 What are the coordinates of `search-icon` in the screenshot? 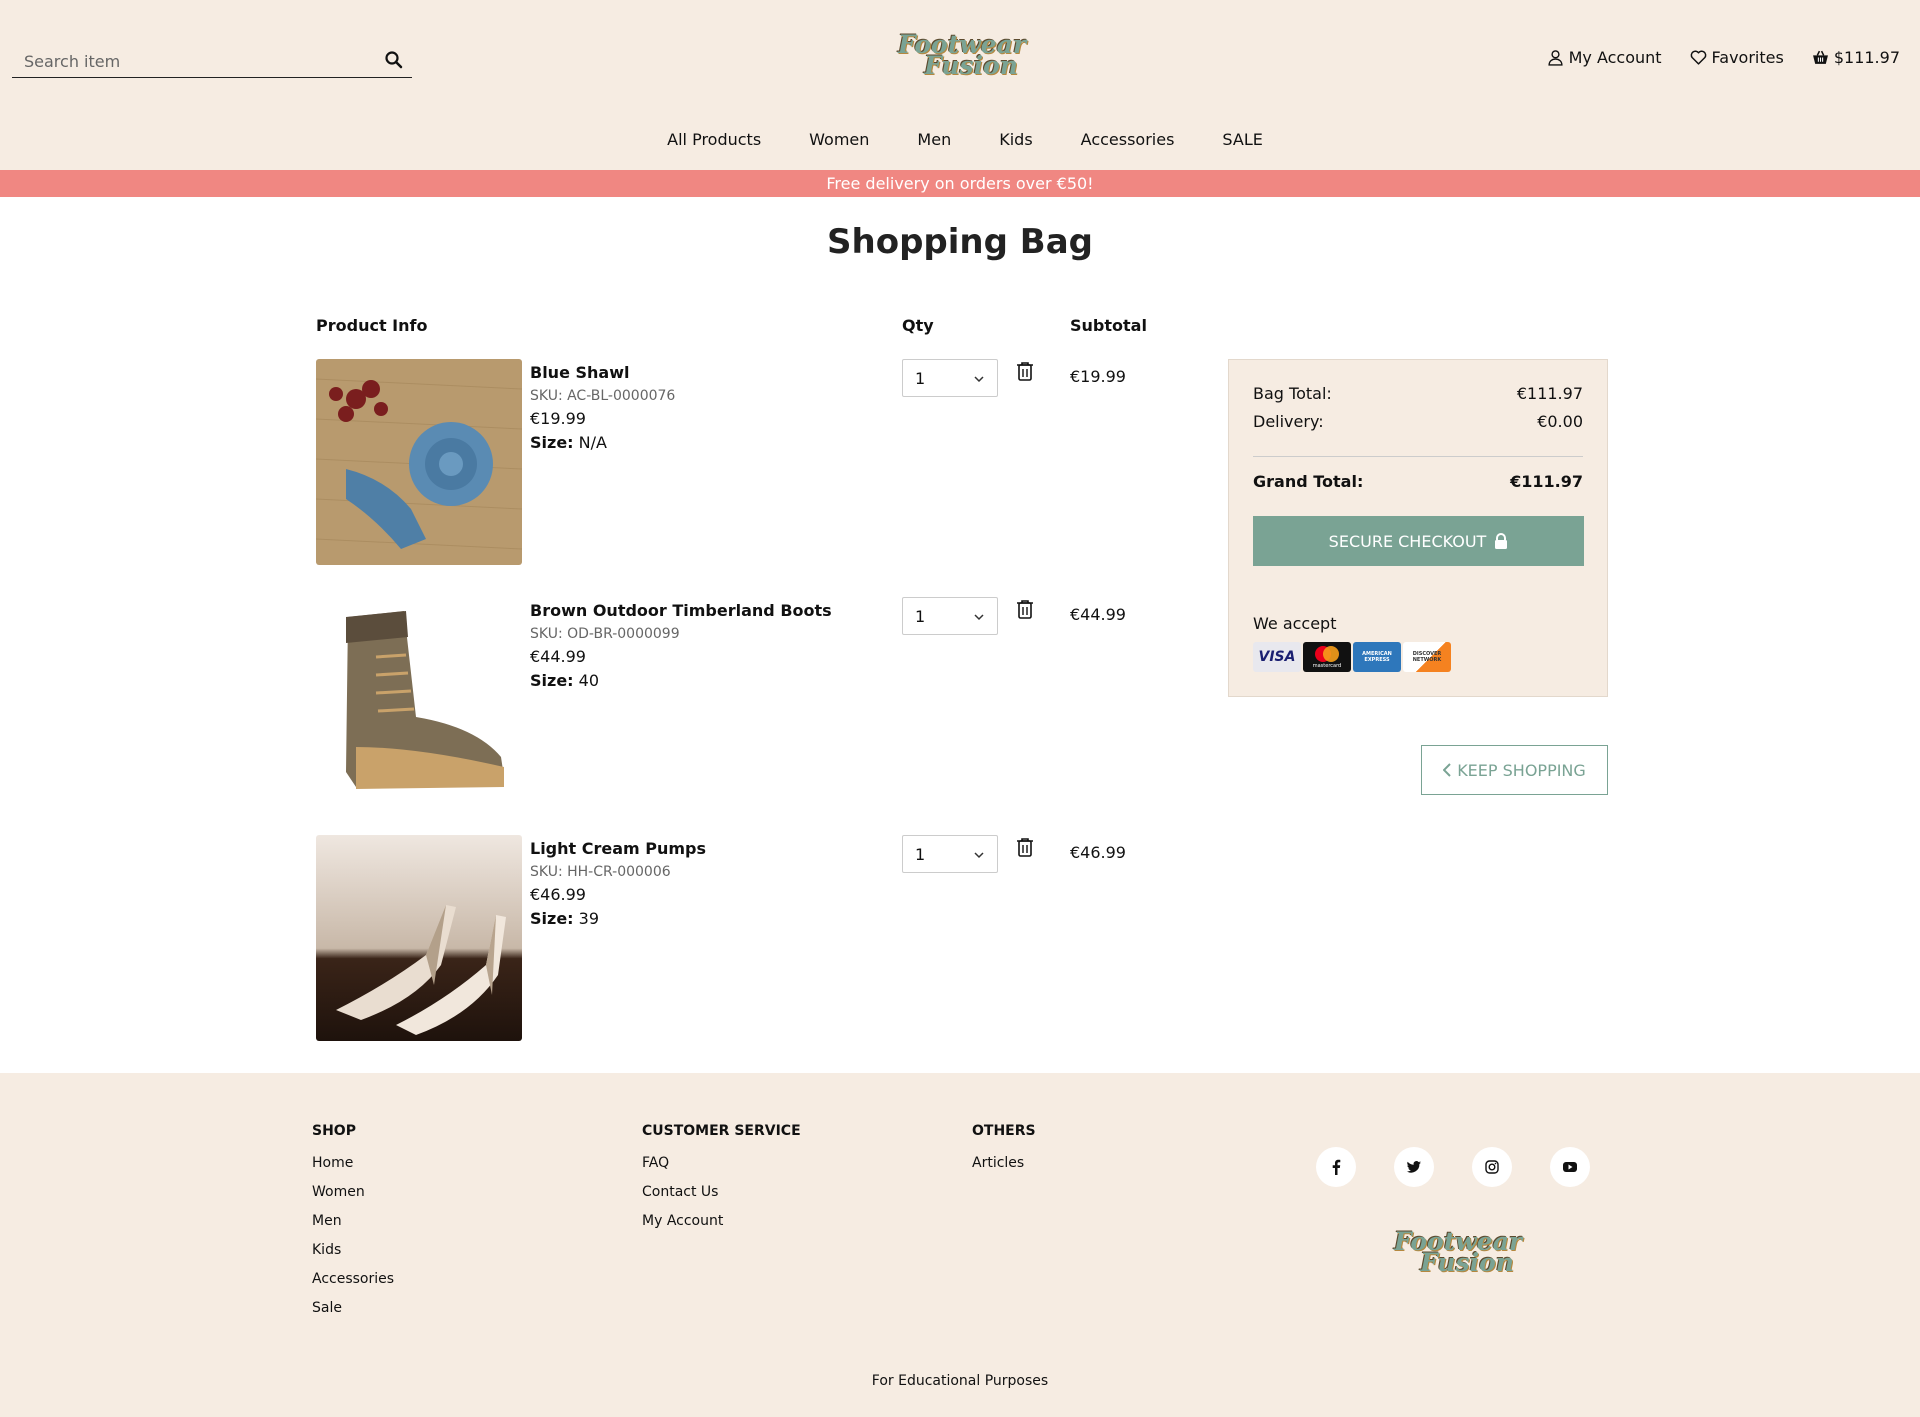 It's located at (394, 60).